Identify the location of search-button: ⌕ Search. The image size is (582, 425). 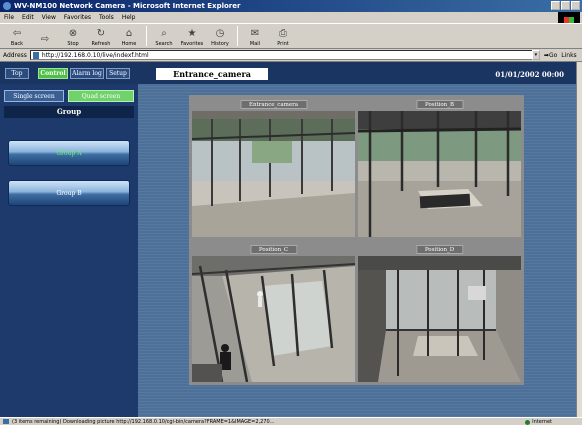
(164, 37).